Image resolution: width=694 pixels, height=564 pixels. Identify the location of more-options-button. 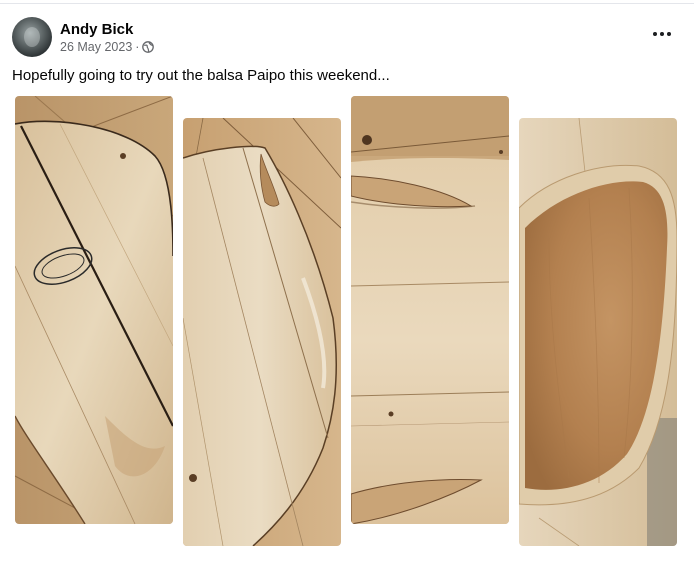
(662, 34).